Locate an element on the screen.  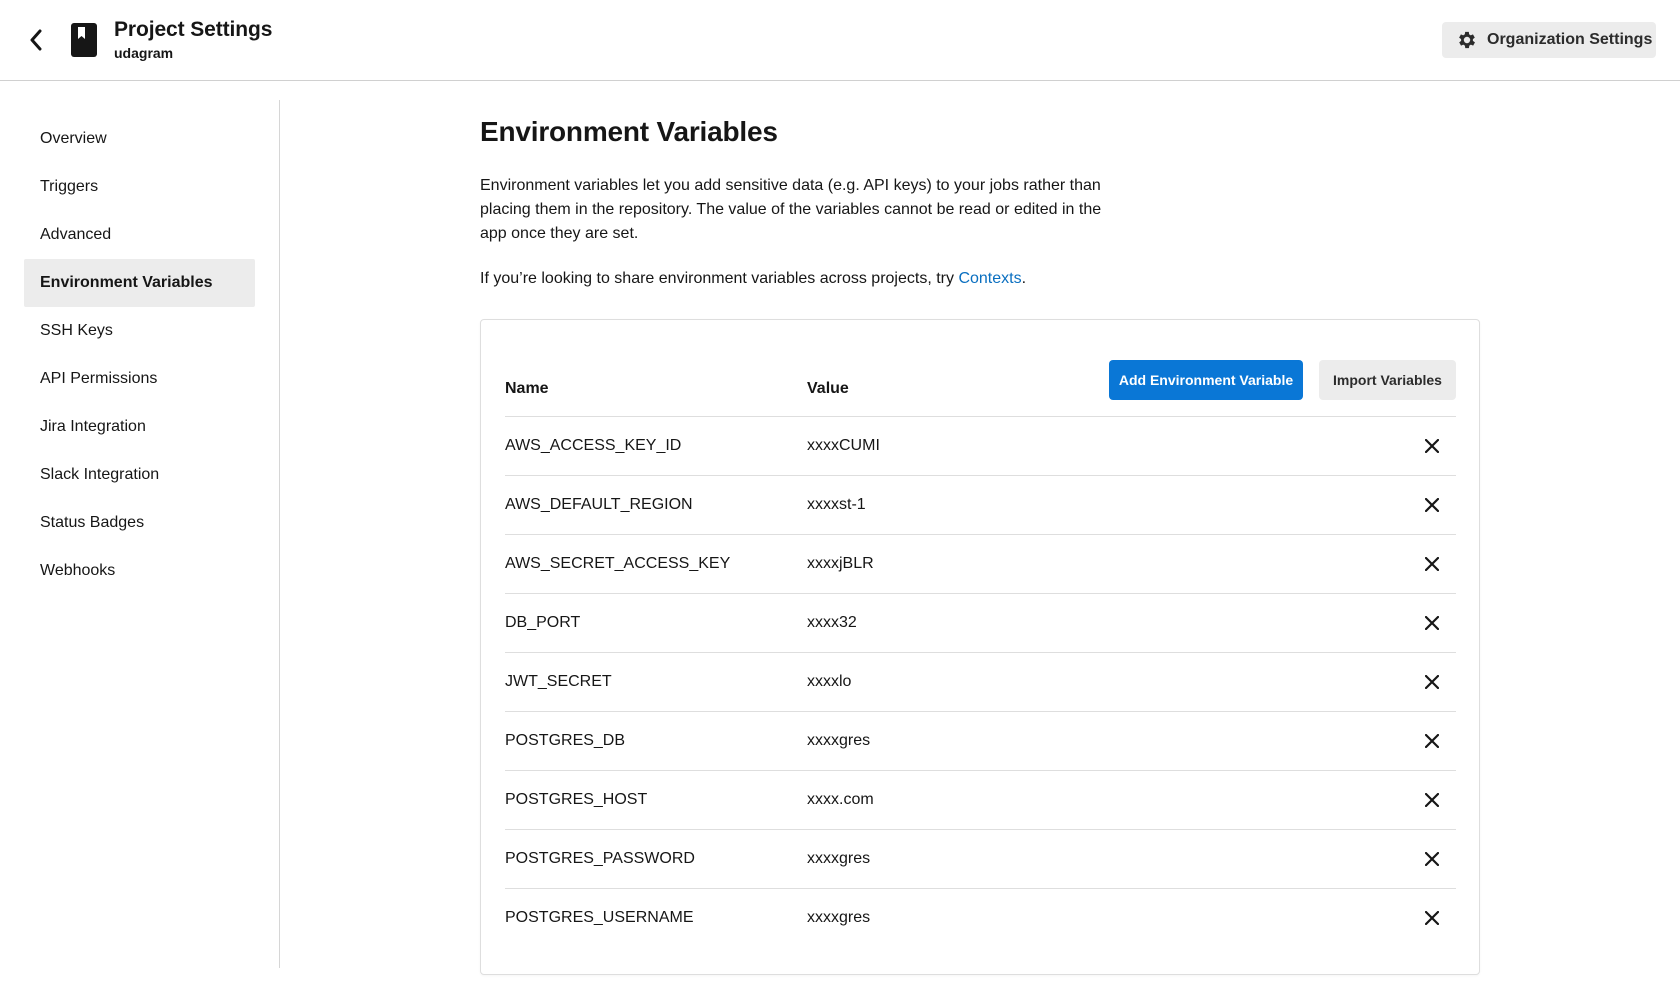
sidebar-item-webhooks: Webhooks is located at coordinates (139, 571).